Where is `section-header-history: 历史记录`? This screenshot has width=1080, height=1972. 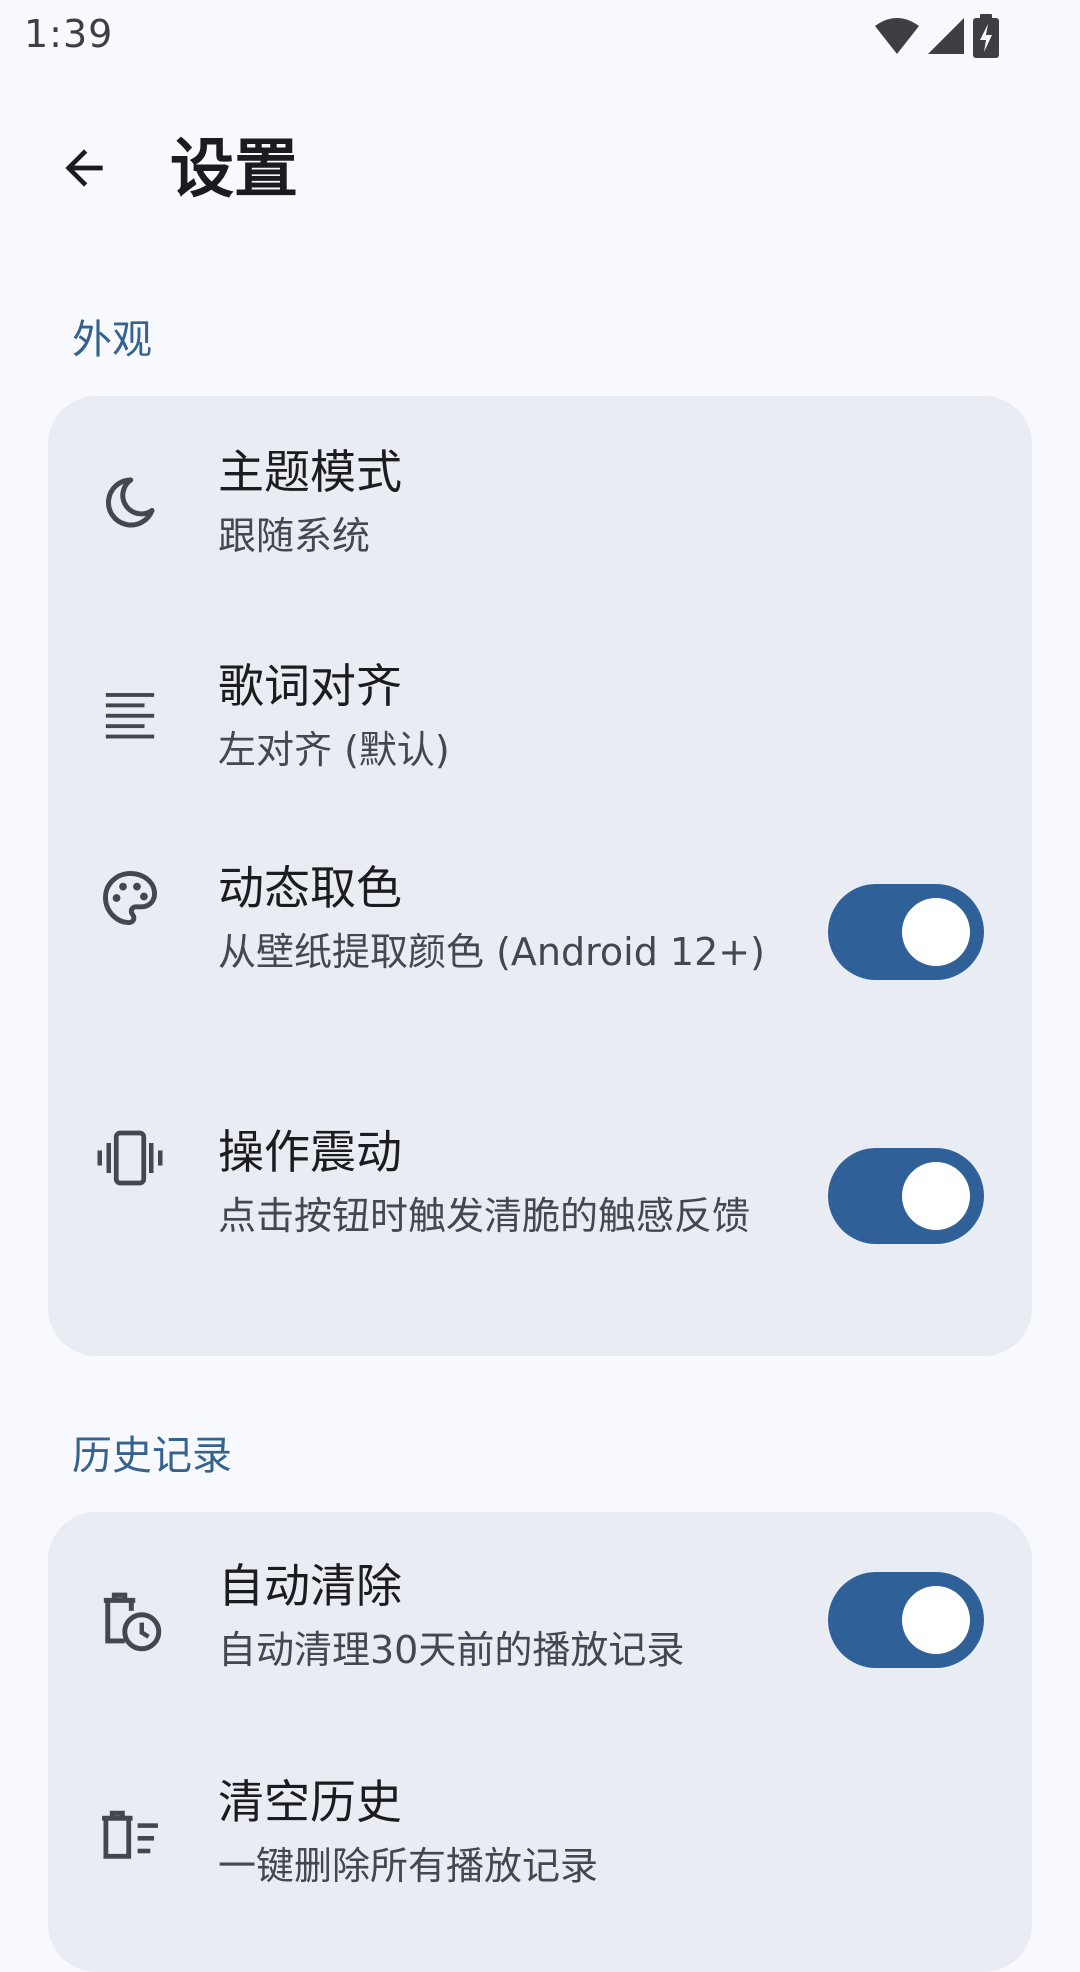
section-header-history: 历史记录 is located at coordinates (152, 1456).